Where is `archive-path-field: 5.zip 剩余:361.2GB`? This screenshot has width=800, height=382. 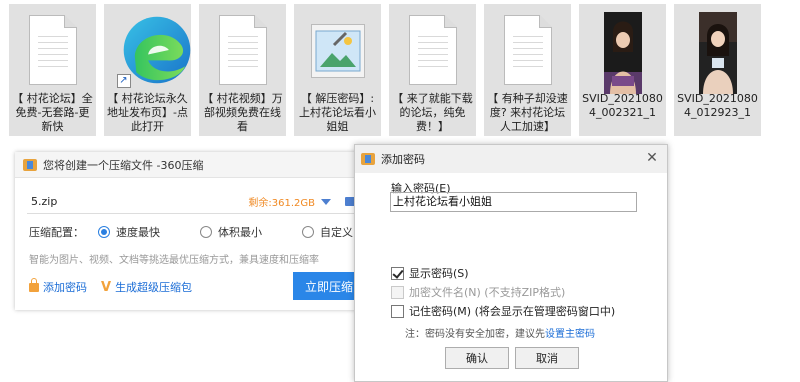 archive-path-field: 5.zip 剩余:361.2GB is located at coordinates (192, 202).